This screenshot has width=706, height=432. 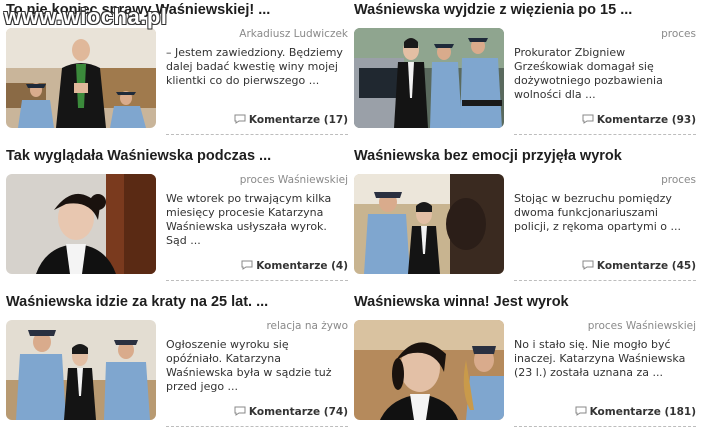 I want to click on comments-link: Komentarze (45), so click(x=639, y=266).